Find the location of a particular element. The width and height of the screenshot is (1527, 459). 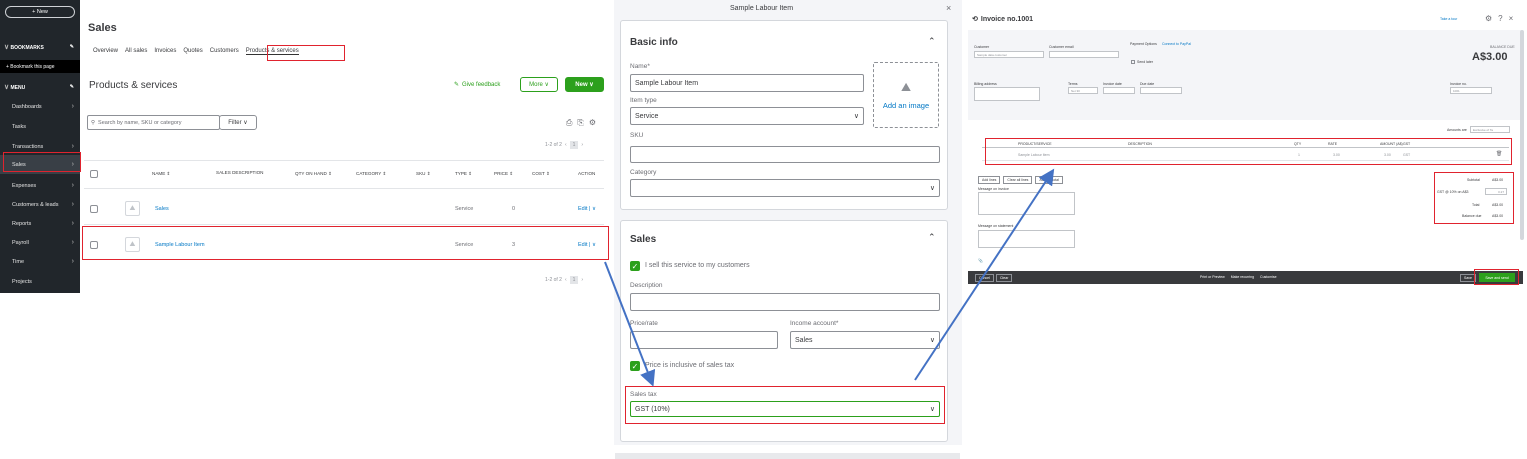

arrow-to-sales-tax is located at coordinates (630, 324).